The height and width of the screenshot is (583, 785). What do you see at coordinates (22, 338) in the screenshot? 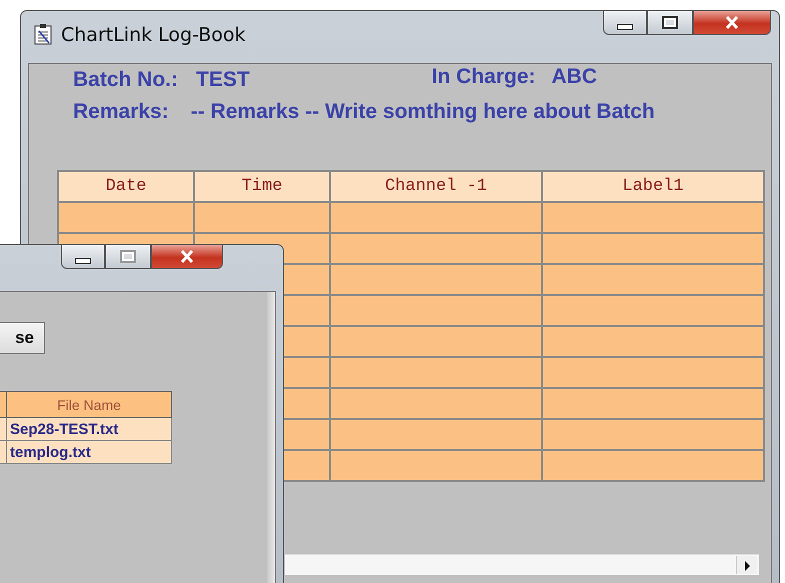
I see `action-button: se` at bounding box center [22, 338].